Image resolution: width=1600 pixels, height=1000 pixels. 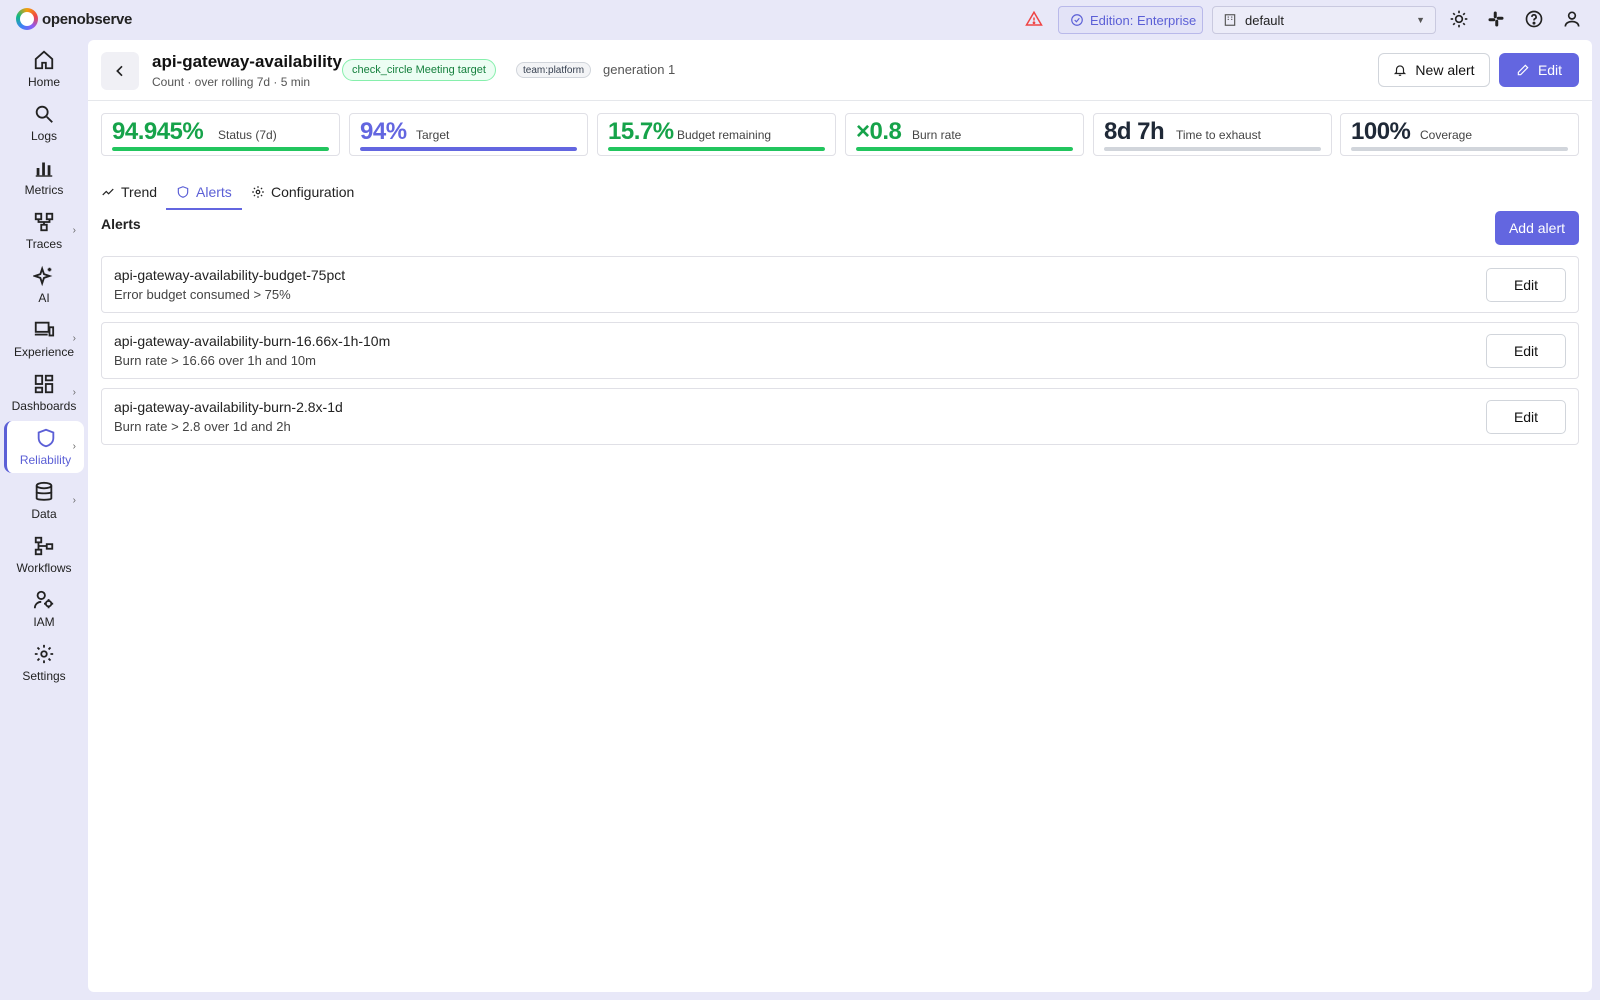 What do you see at coordinates (202, 426) in the screenshot?
I see `alert-description: Burn rate > 2.8 over 1d and 2h` at bounding box center [202, 426].